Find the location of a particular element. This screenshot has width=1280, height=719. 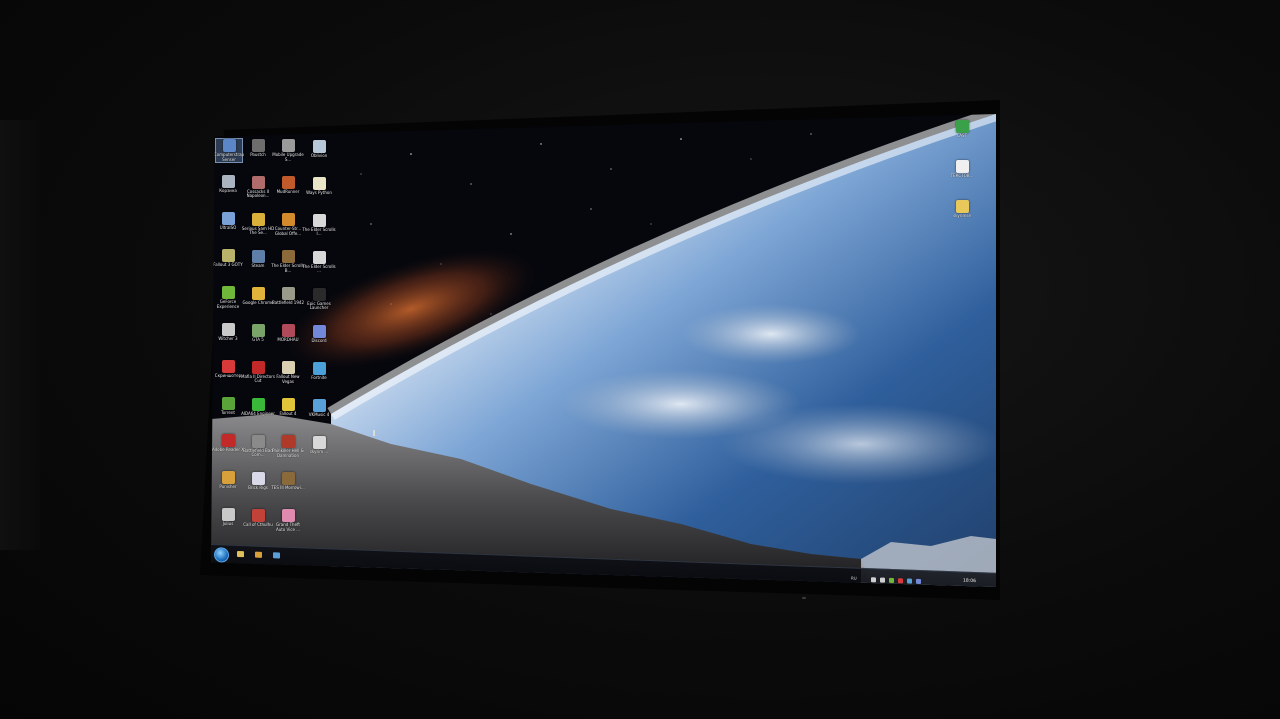

desktop-shortcut: AIDA64 Engineer is located at coordinates (258, 407).